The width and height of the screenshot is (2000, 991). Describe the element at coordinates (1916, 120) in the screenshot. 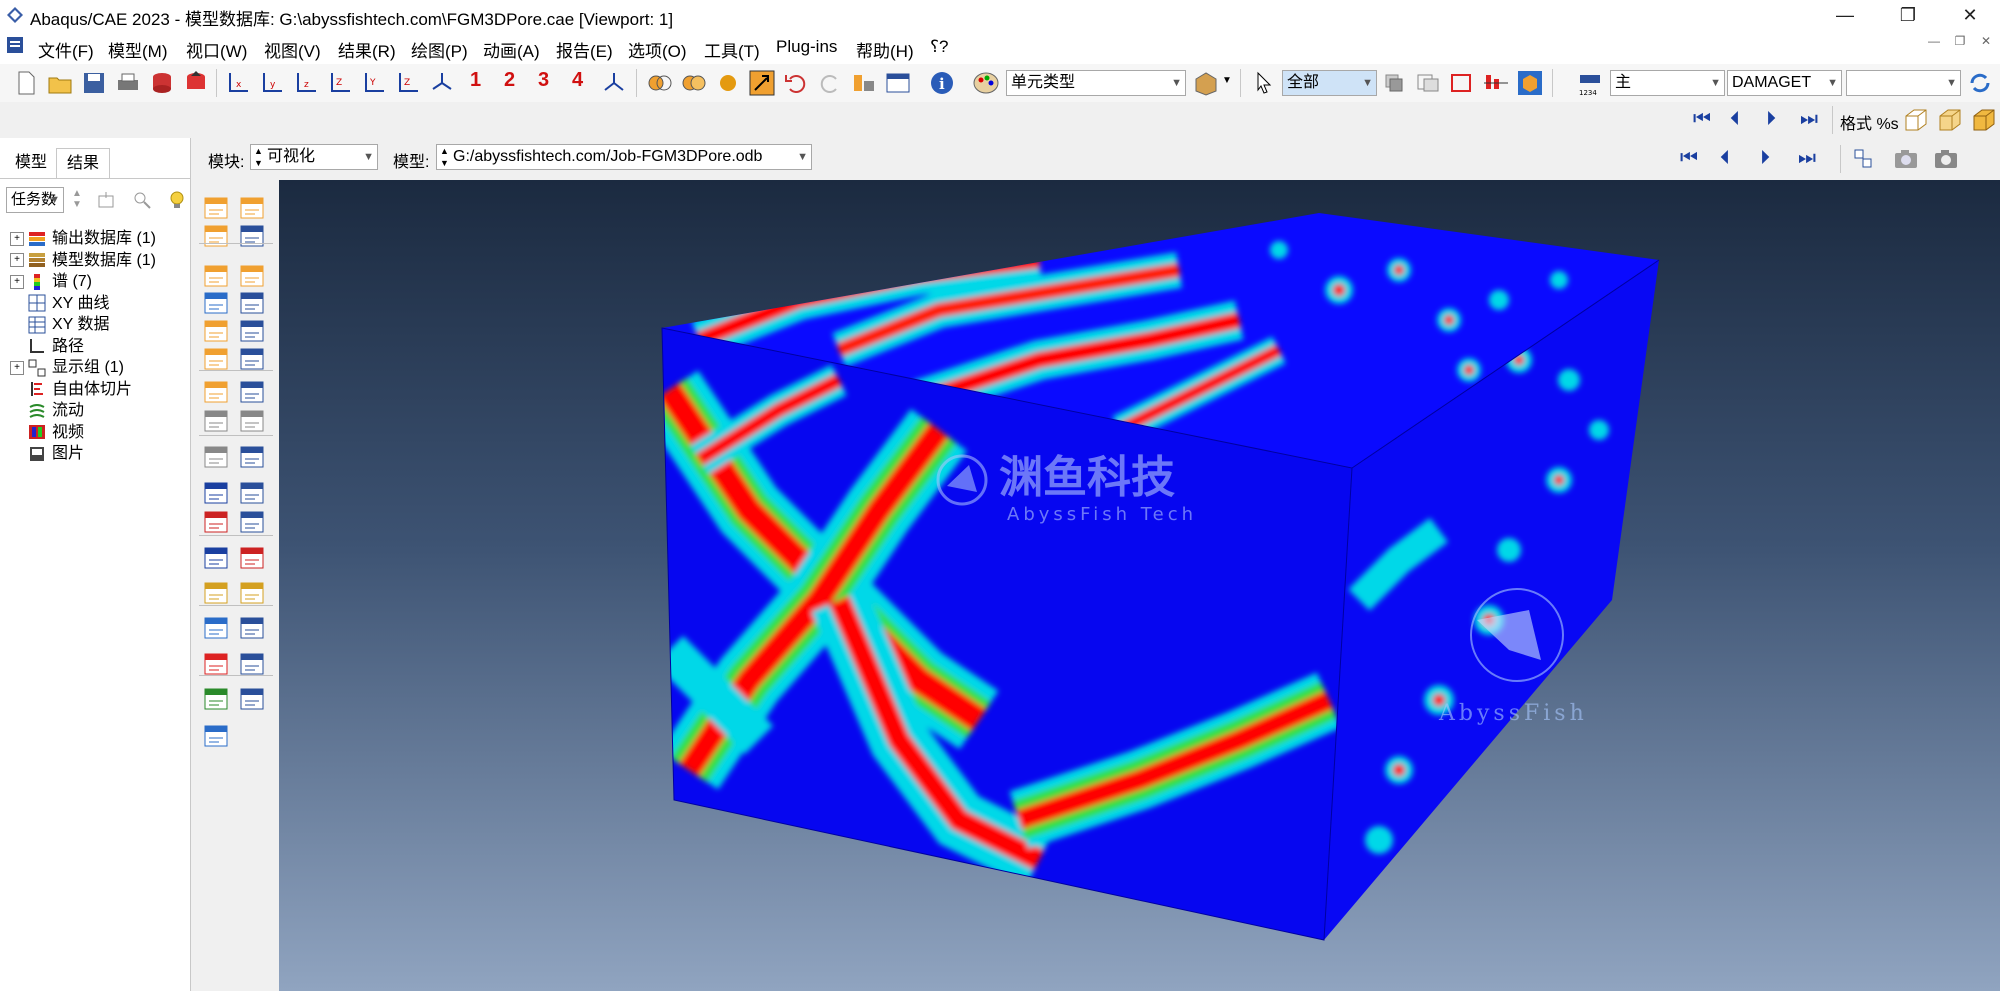

I see `cube-wireframe-icon` at that location.